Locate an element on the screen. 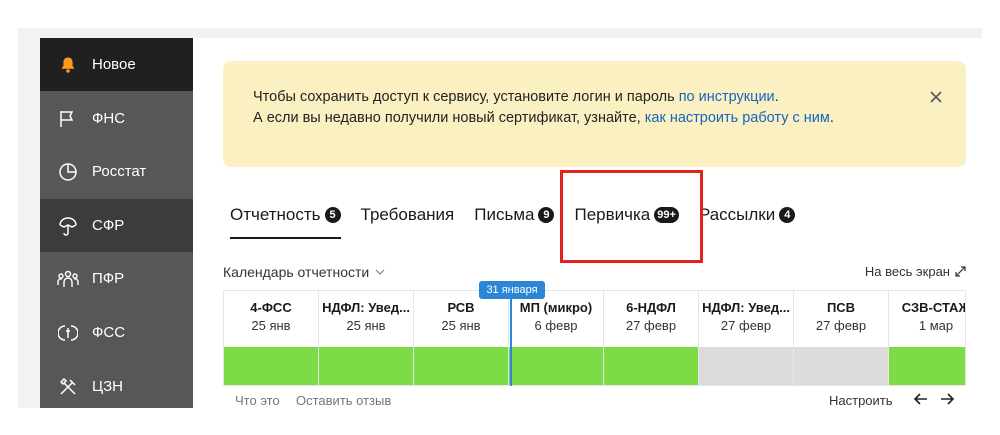 This screenshot has width=1000, height=435. notice-line-1-end: . is located at coordinates (776, 97).